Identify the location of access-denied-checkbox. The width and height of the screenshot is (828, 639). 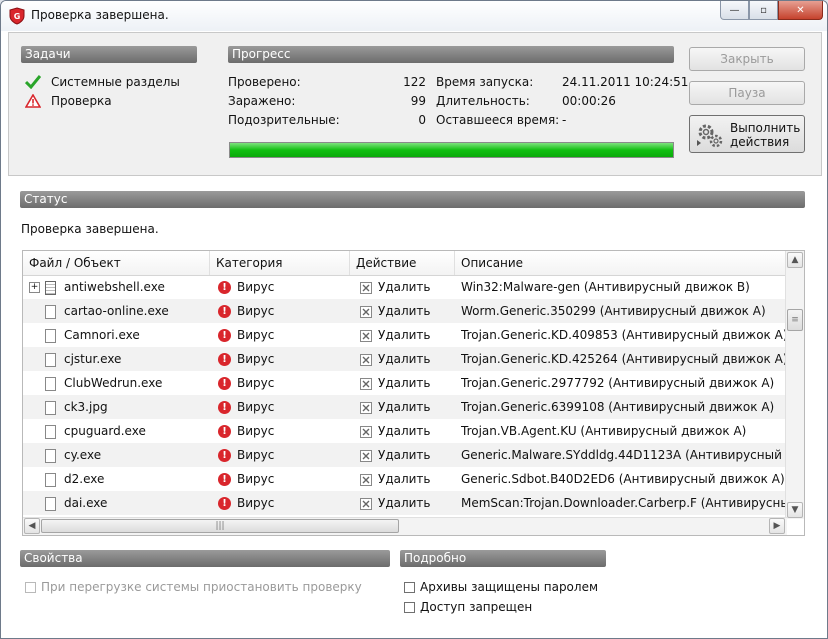
(409, 607).